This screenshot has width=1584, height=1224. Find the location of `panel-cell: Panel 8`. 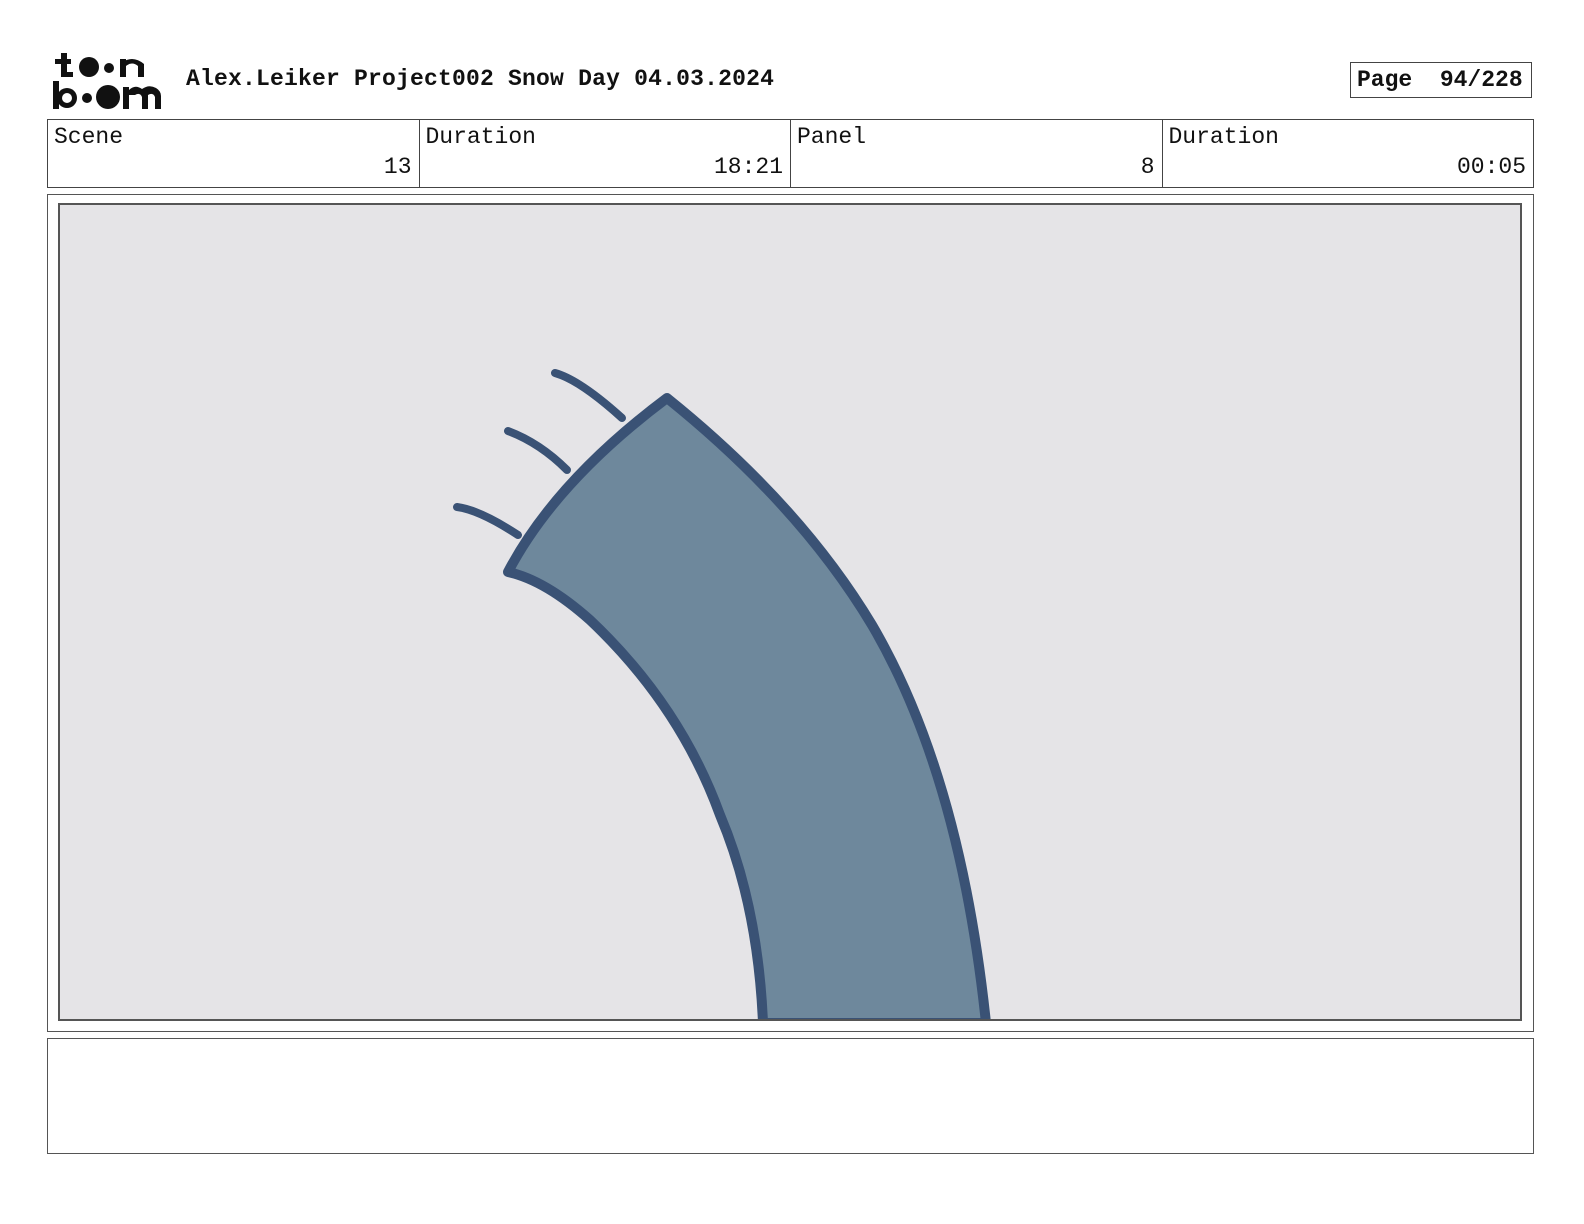

panel-cell: Panel 8 is located at coordinates (977, 153).